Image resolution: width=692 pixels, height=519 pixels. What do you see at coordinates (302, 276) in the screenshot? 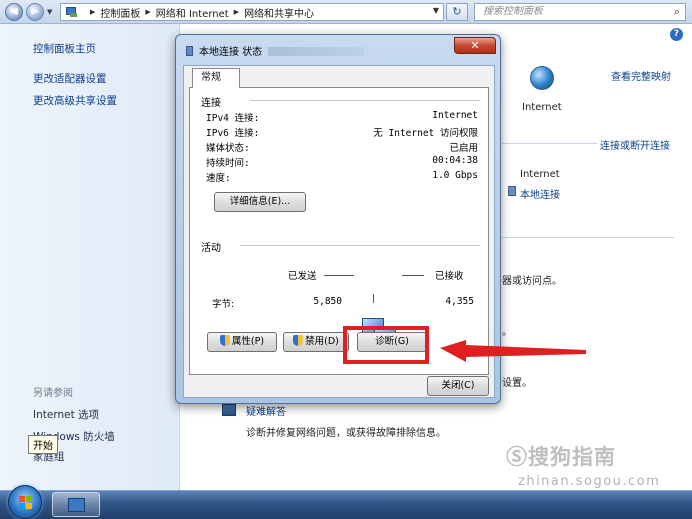
I see `sent-label: 已发送` at bounding box center [302, 276].